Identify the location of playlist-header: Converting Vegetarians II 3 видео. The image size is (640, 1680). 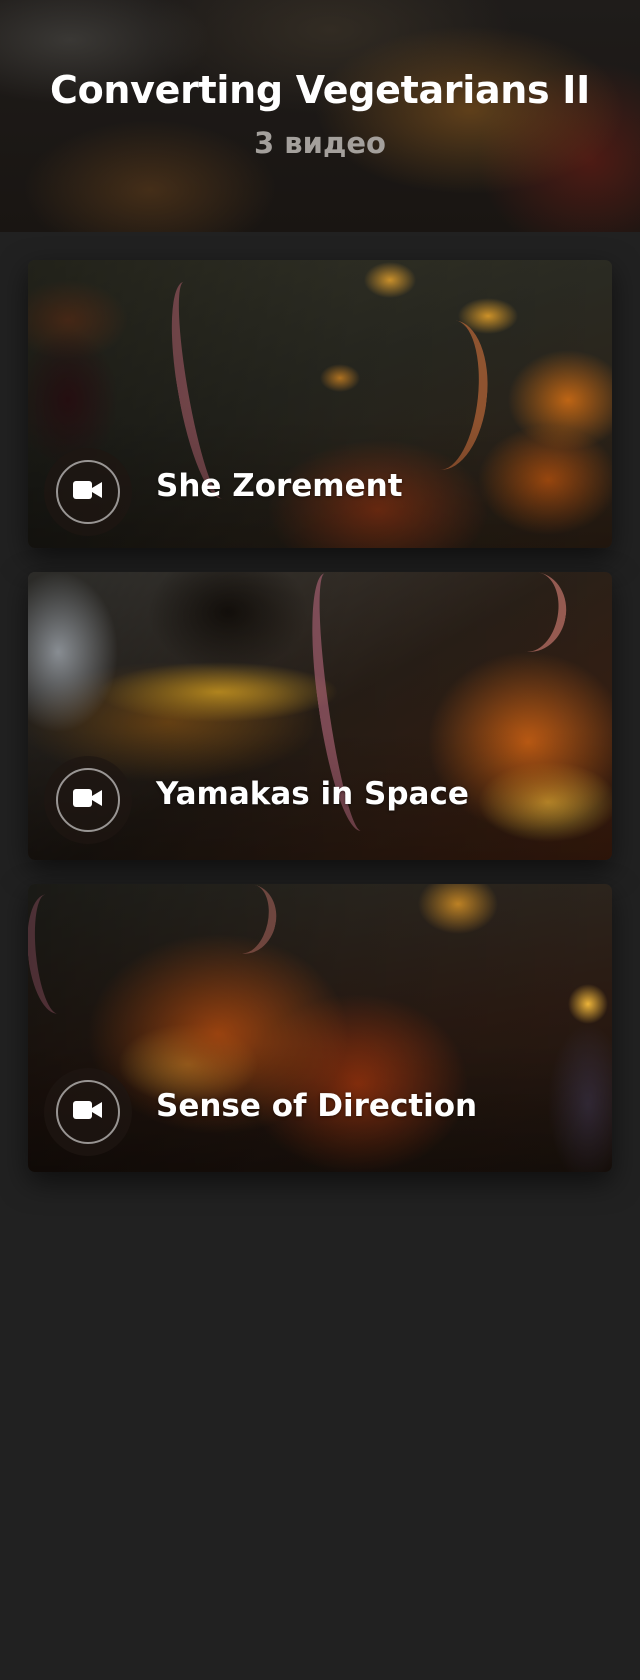
(320, 116).